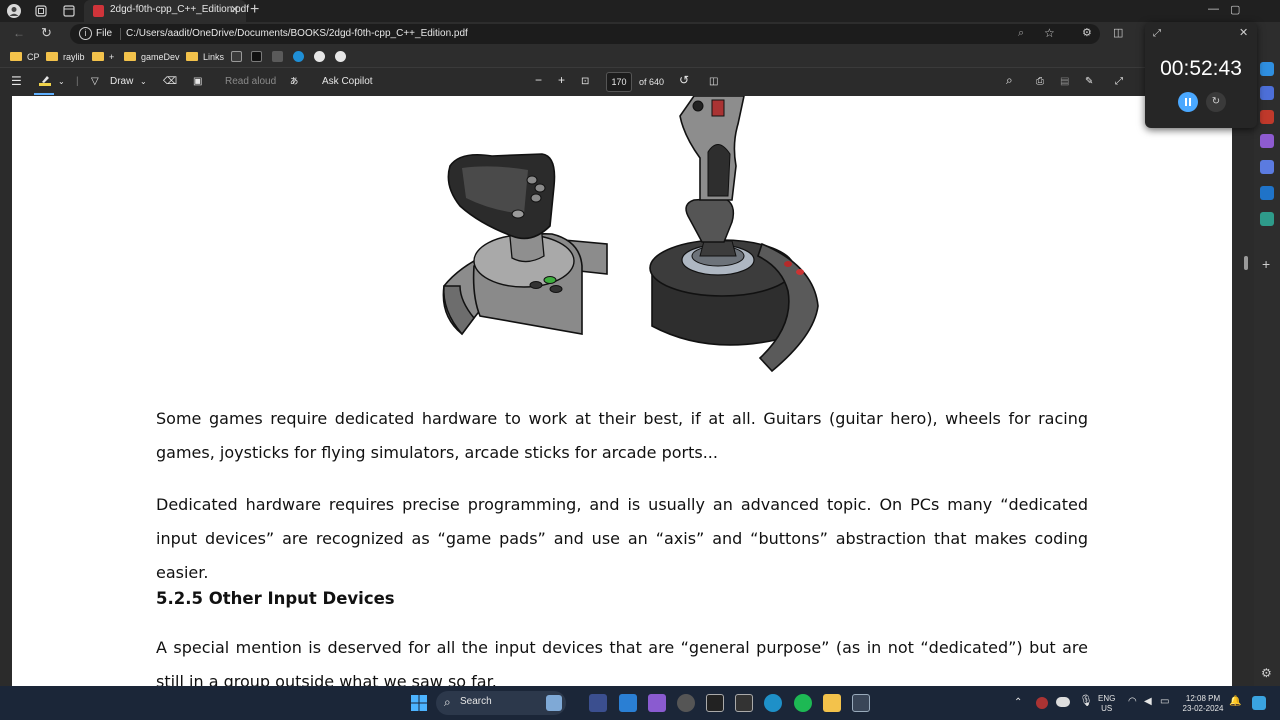 This screenshot has width=1280, height=720. Describe the element at coordinates (686, 703) in the screenshot. I see `github-desktop-icon` at that location.